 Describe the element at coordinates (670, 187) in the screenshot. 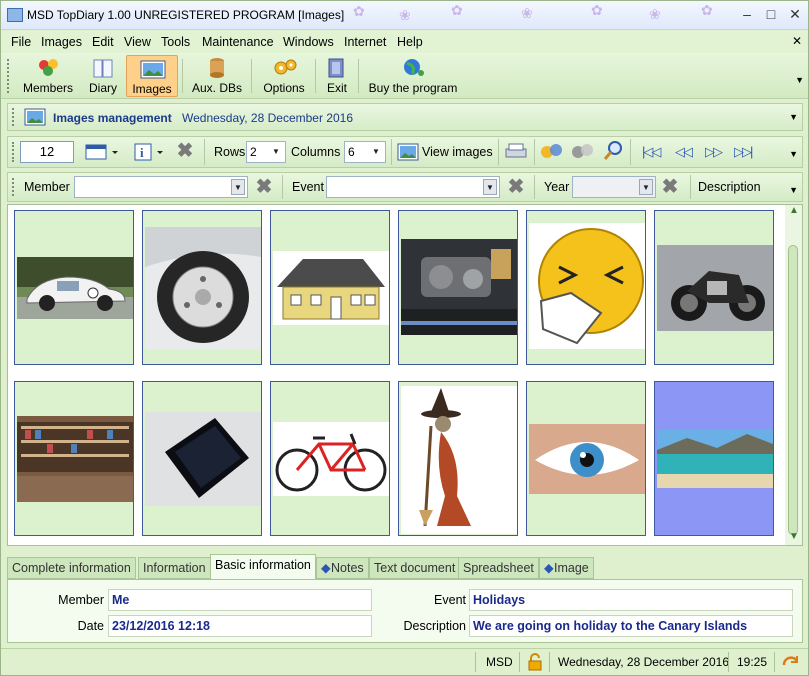

I see `clear-year-x-icon: ✖` at that location.